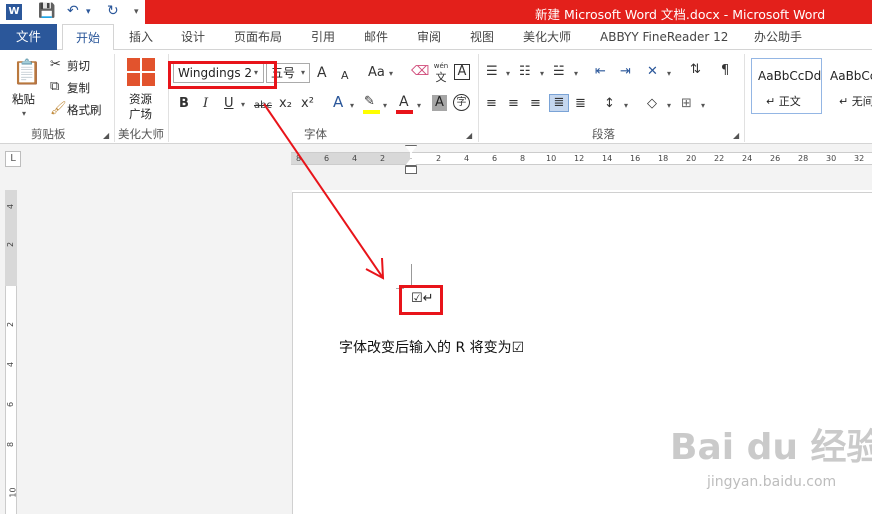  I want to click on baidu-watermark: Bai du 经验, so click(771, 447).